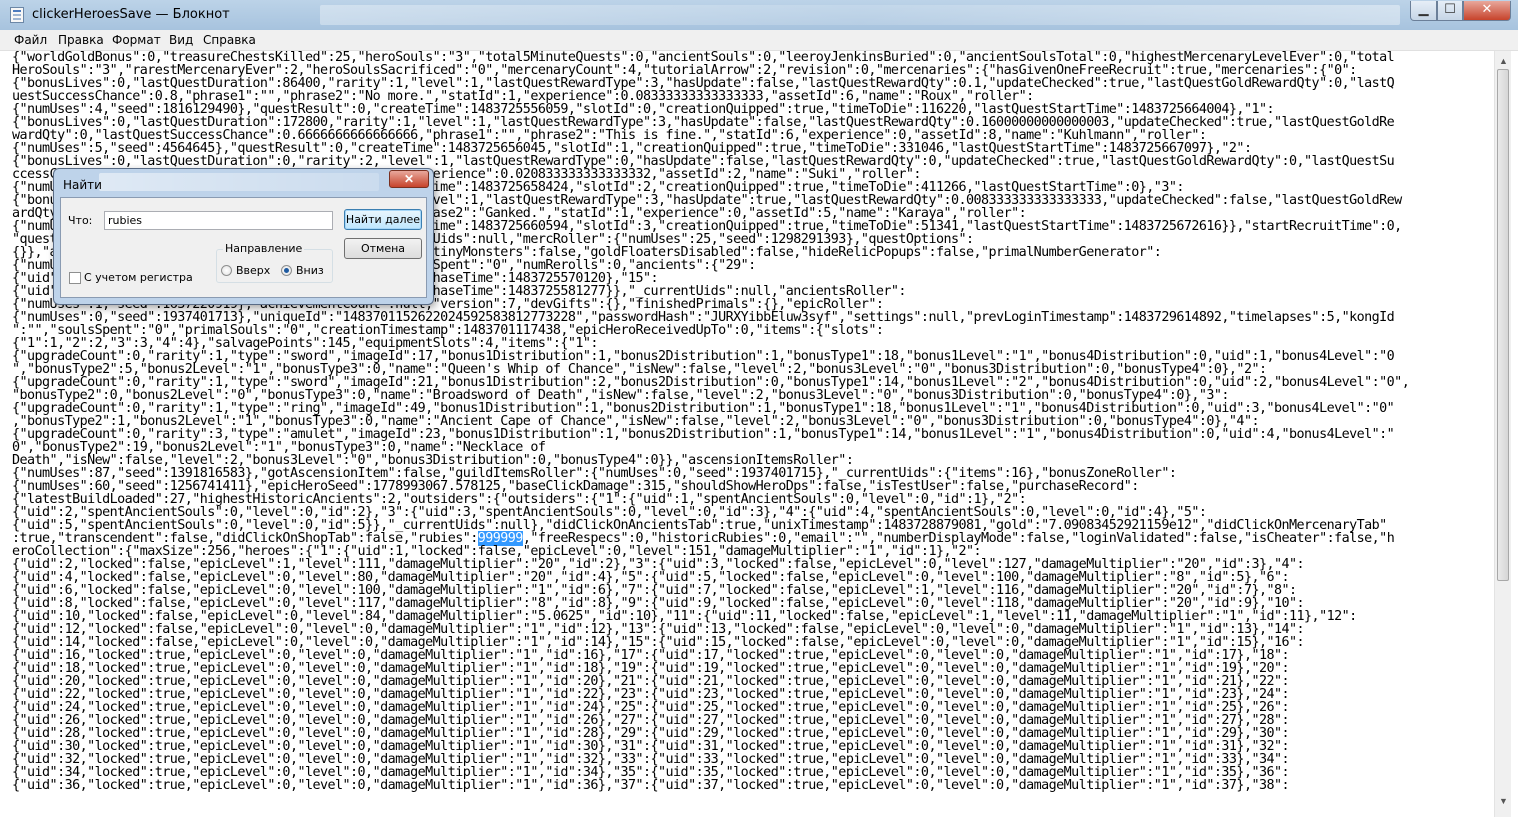 Image resolution: width=1518 pixels, height=817 pixels. What do you see at coordinates (1503, 801) in the screenshot?
I see `scroll-down-arrow-icon: ▼` at bounding box center [1503, 801].